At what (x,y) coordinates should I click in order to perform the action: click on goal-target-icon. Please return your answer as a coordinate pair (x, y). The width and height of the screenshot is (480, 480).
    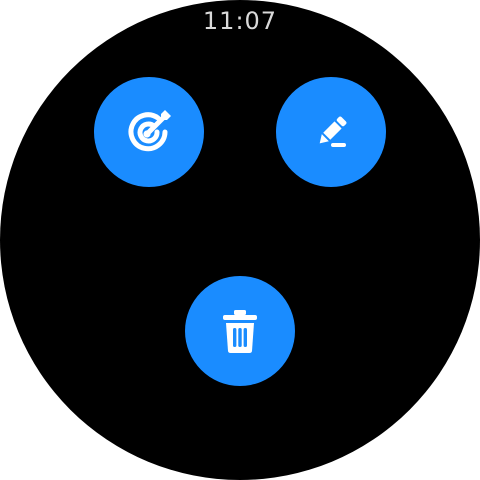
    Looking at the image, I should click on (149, 132).